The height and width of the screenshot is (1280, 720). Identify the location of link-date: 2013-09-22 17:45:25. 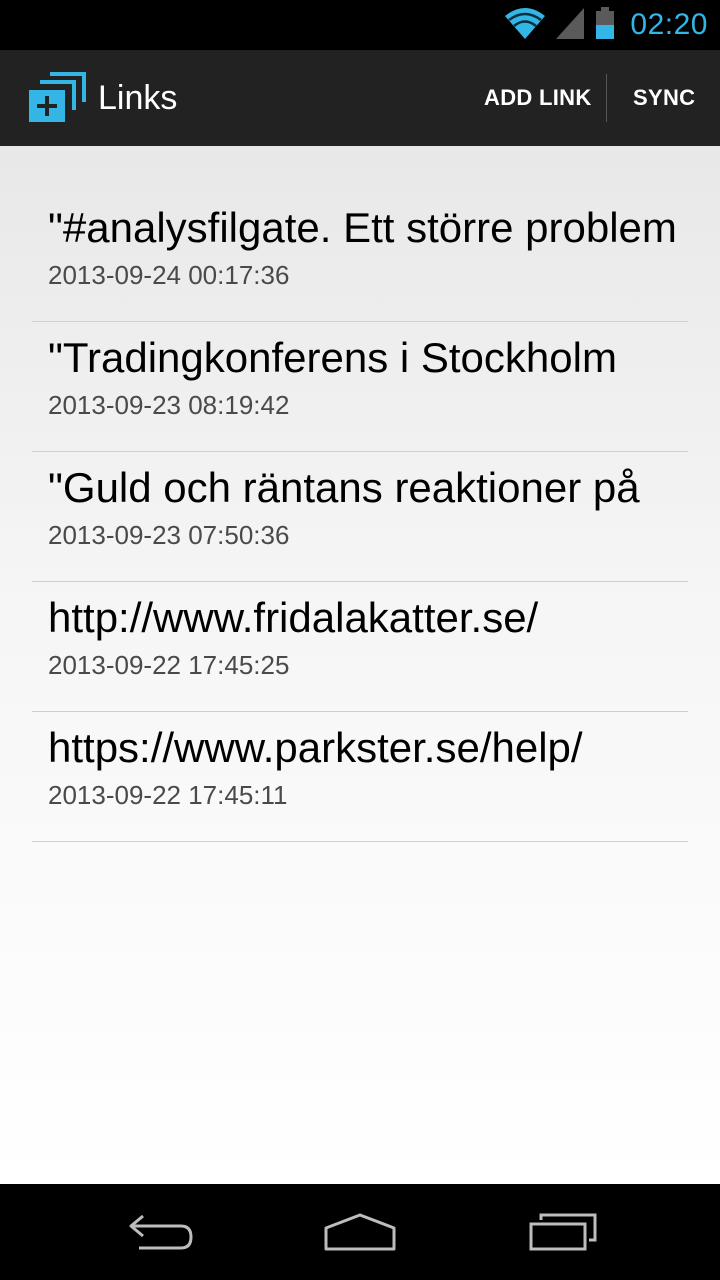
(169, 665).